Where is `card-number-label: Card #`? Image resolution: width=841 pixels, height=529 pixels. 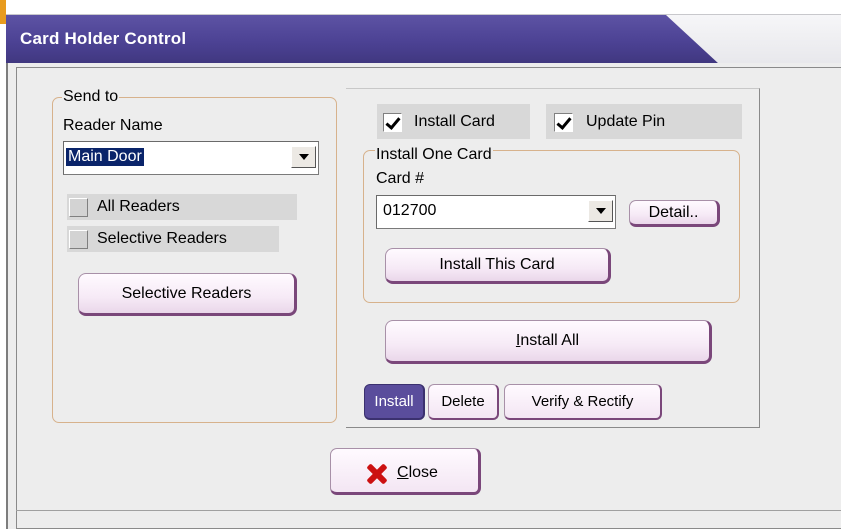 card-number-label: Card # is located at coordinates (400, 178).